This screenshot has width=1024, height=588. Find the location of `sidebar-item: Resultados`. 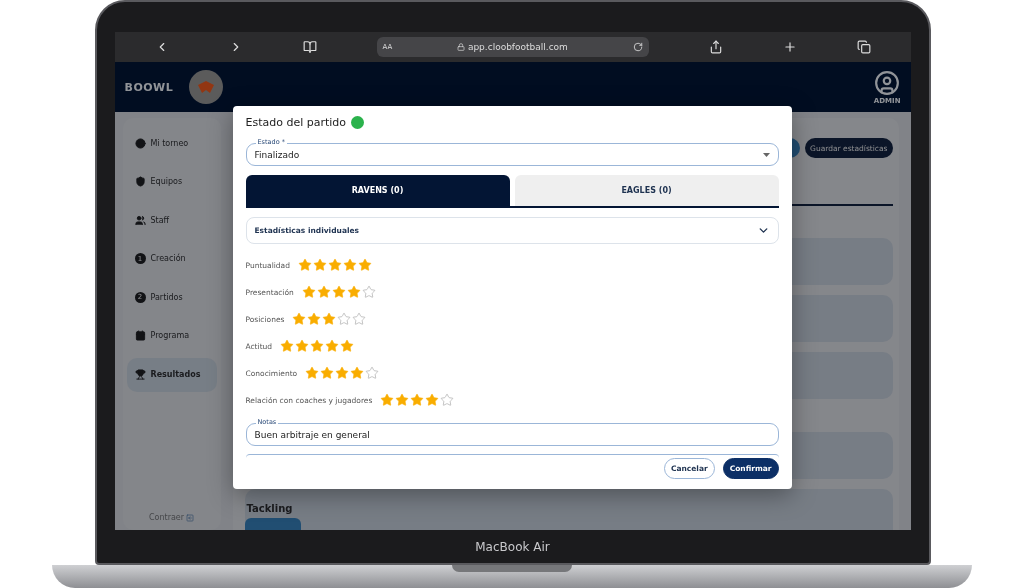

sidebar-item: Resultados is located at coordinates (171, 374).